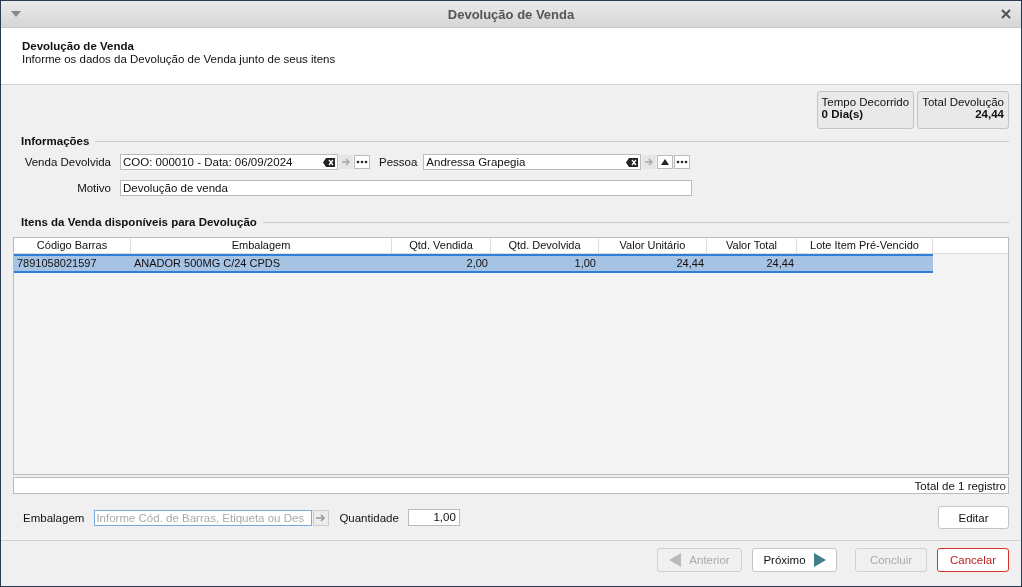  Describe the element at coordinates (67, 162) in the screenshot. I see `field-label: Venda Devolvida` at that location.